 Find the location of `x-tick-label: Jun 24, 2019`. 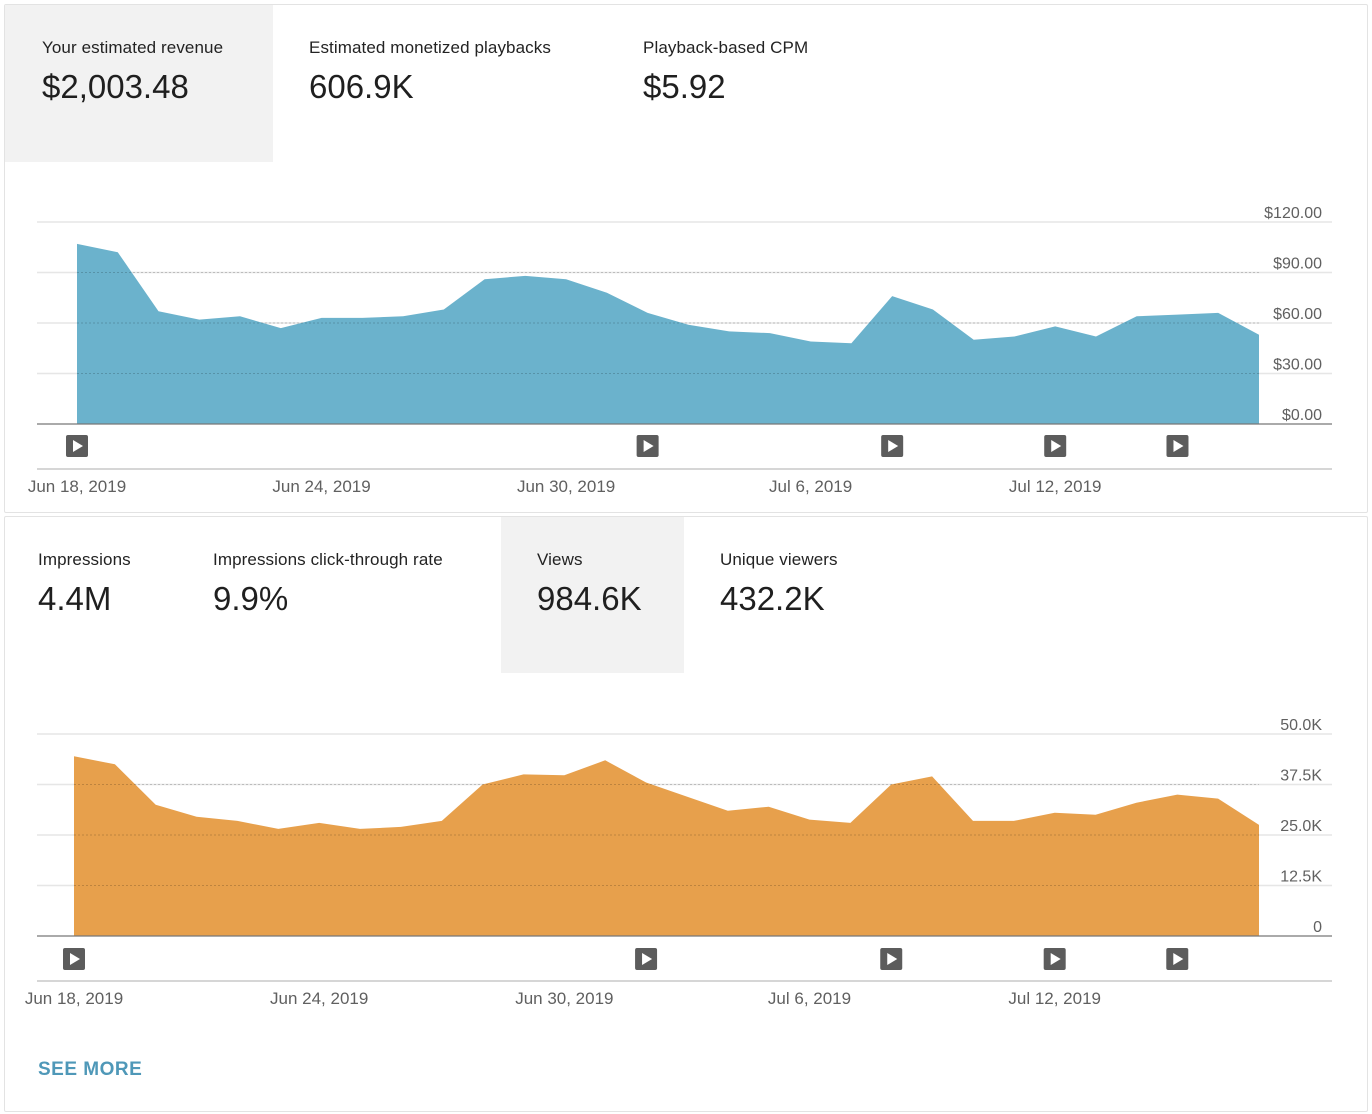

x-tick-label: Jun 24, 2019 is located at coordinates (319, 998).